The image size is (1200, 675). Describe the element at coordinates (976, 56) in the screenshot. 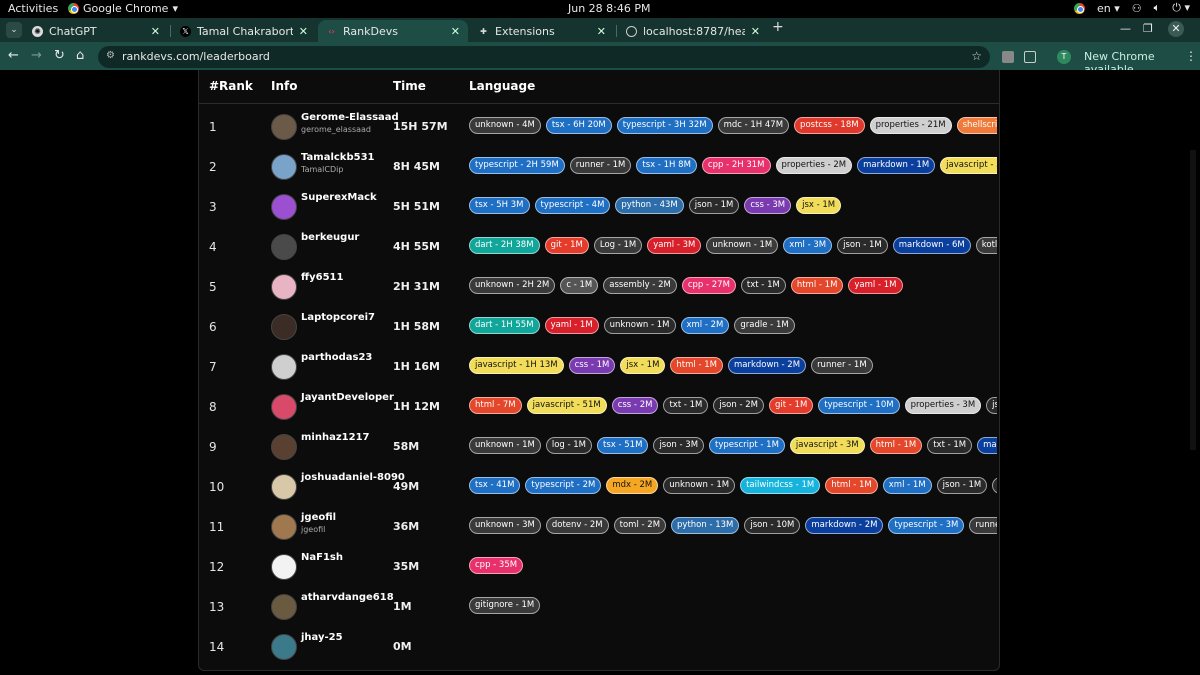

I see `bookmark-star-icon: ☆` at that location.